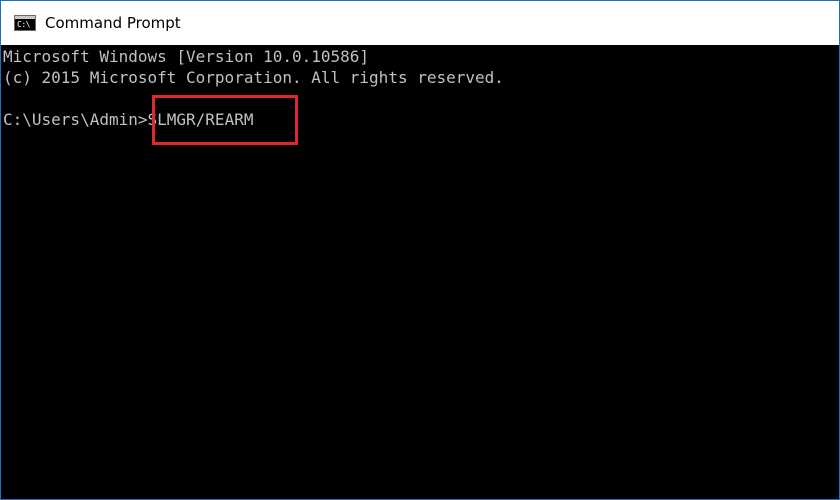 The width and height of the screenshot is (840, 500). Describe the element at coordinates (420, 23) in the screenshot. I see `title-bar: C:\ Command Prompt` at that location.